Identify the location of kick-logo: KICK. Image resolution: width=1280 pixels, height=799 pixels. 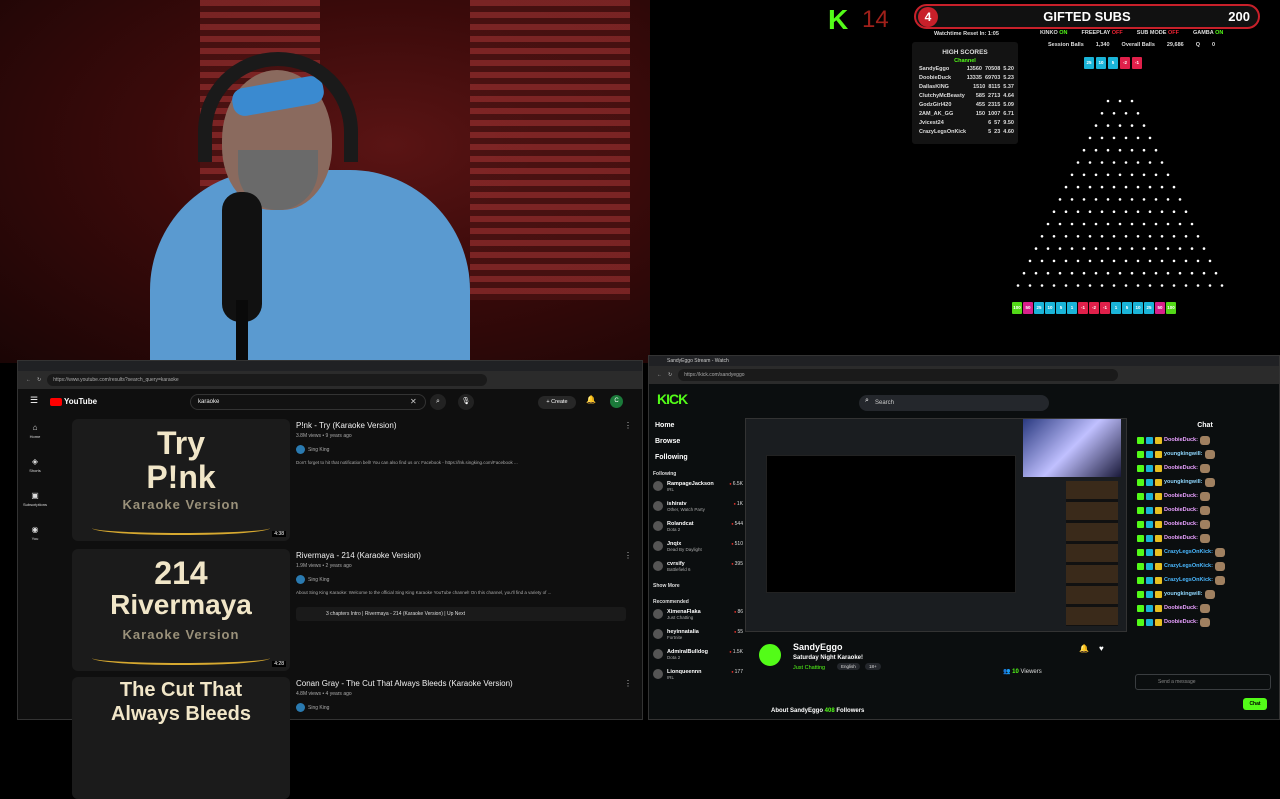
(672, 399).